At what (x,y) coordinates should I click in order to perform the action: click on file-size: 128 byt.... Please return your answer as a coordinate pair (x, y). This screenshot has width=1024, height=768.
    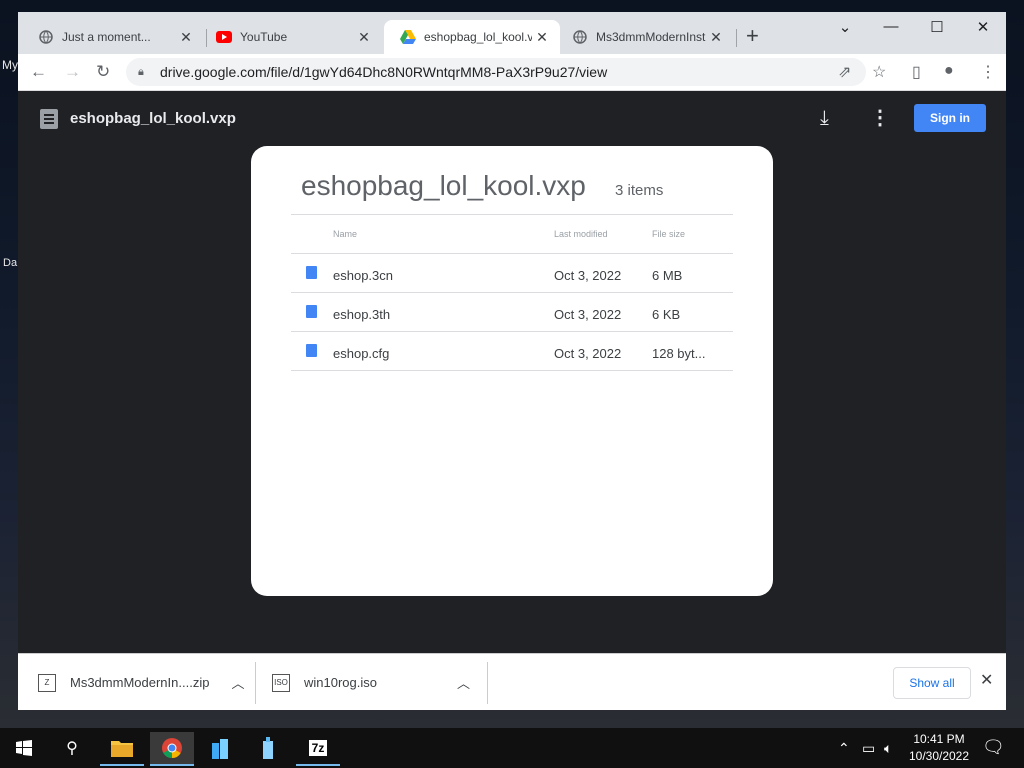
    Looking at the image, I should click on (679, 353).